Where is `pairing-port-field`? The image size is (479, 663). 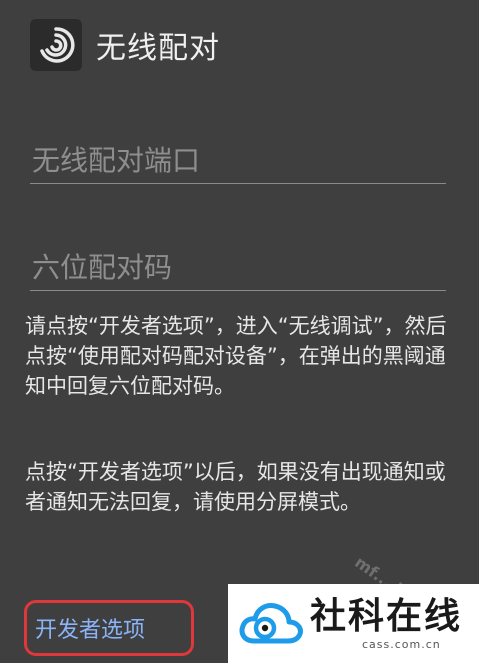
pairing-port-field is located at coordinates (238, 161).